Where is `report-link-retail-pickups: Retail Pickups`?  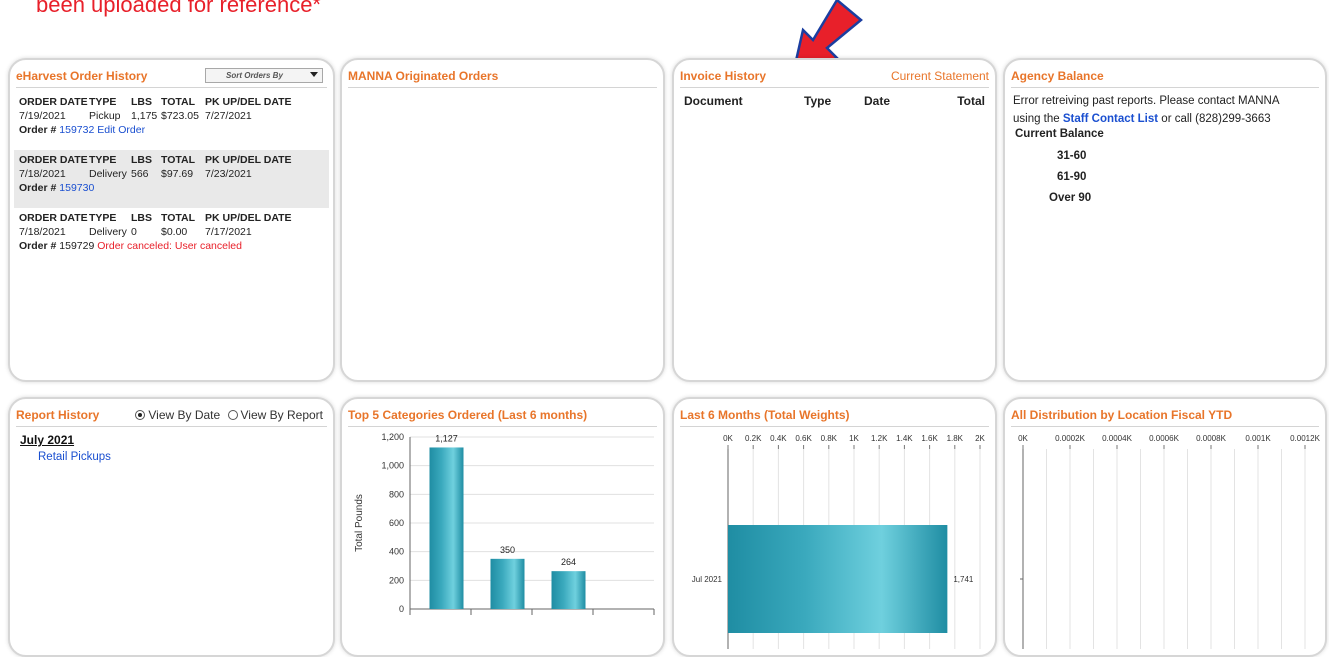 report-link-retail-pickups: Retail Pickups is located at coordinates (74, 457).